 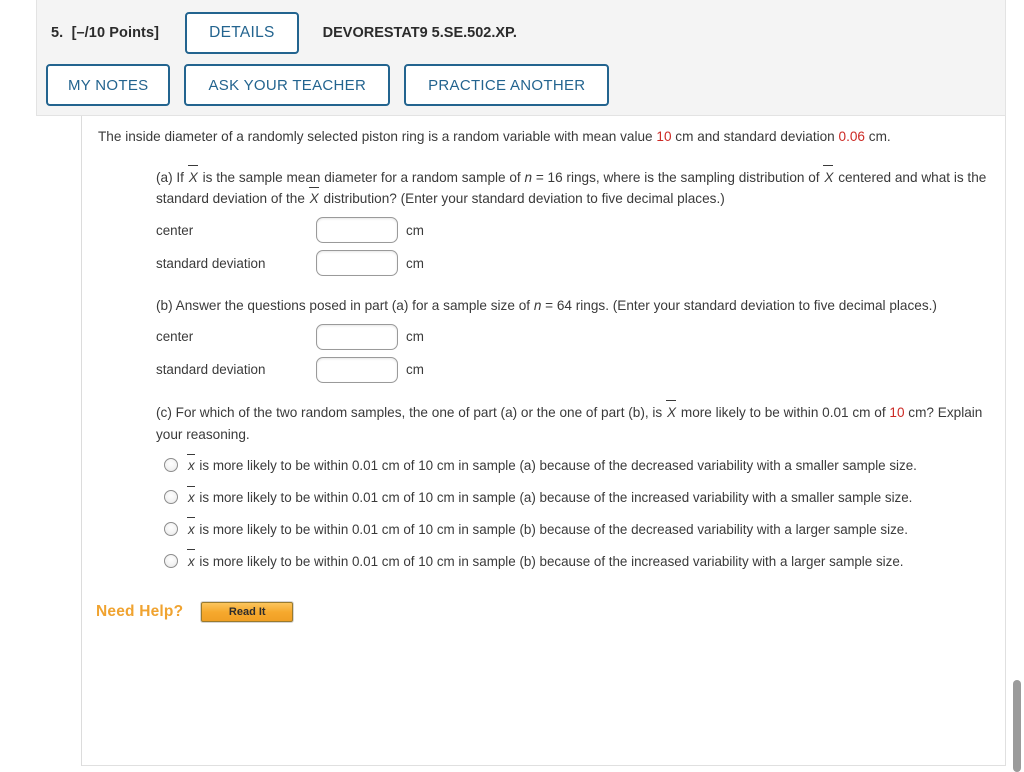 What do you see at coordinates (164, 177) in the screenshot?
I see `part-a-label: (a)` at bounding box center [164, 177].